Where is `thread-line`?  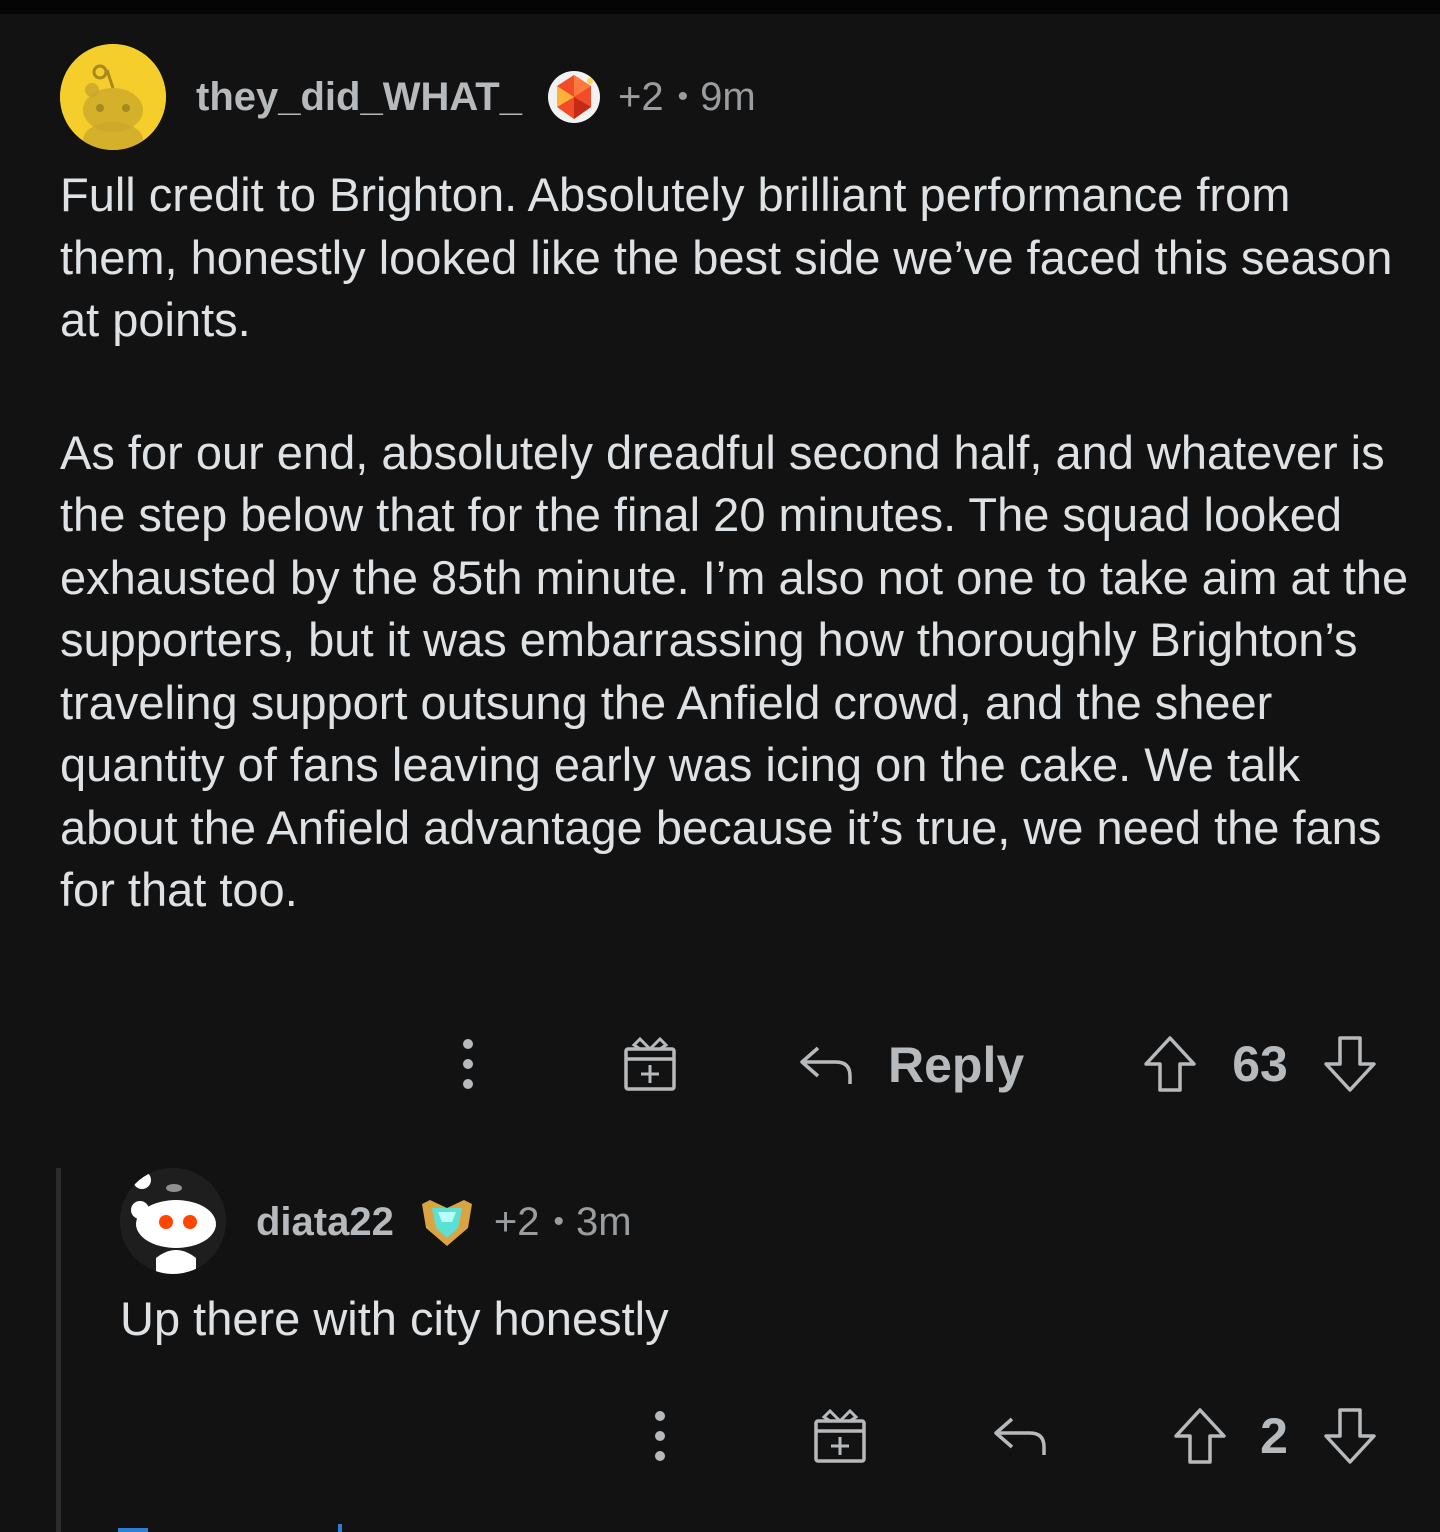
thread-line is located at coordinates (58, 1350).